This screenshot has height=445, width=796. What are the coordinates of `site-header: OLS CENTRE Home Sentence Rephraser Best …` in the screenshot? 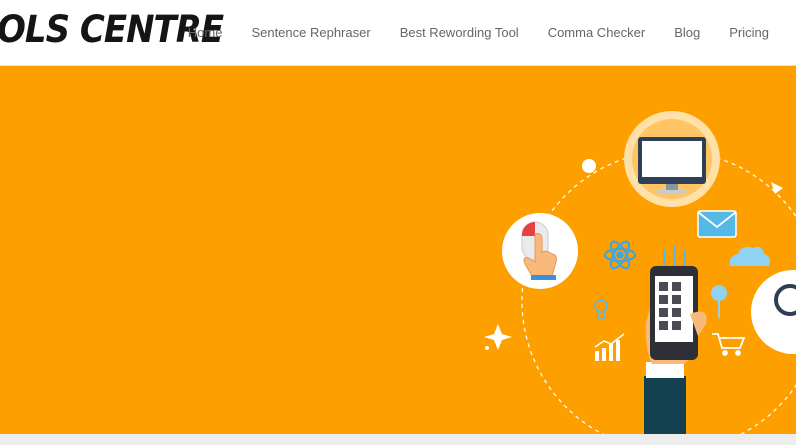 It's located at (398, 33).